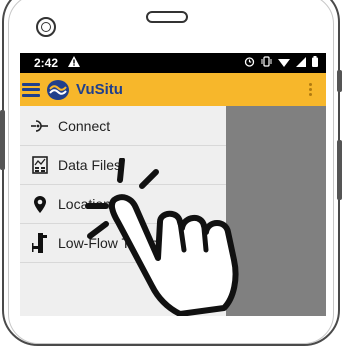 The width and height of the screenshot is (342, 346). I want to click on flow-pipe-icon, so click(40, 243).